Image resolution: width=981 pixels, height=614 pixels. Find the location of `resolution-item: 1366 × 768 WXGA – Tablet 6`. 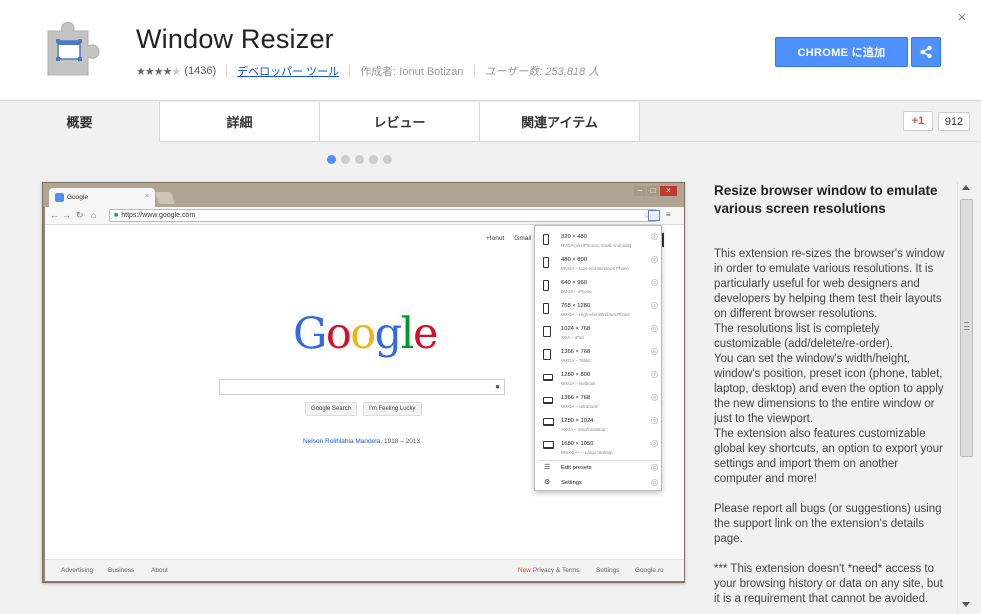

resolution-item: 1366 × 768 WXGA – Tablet 6 is located at coordinates (599, 356).